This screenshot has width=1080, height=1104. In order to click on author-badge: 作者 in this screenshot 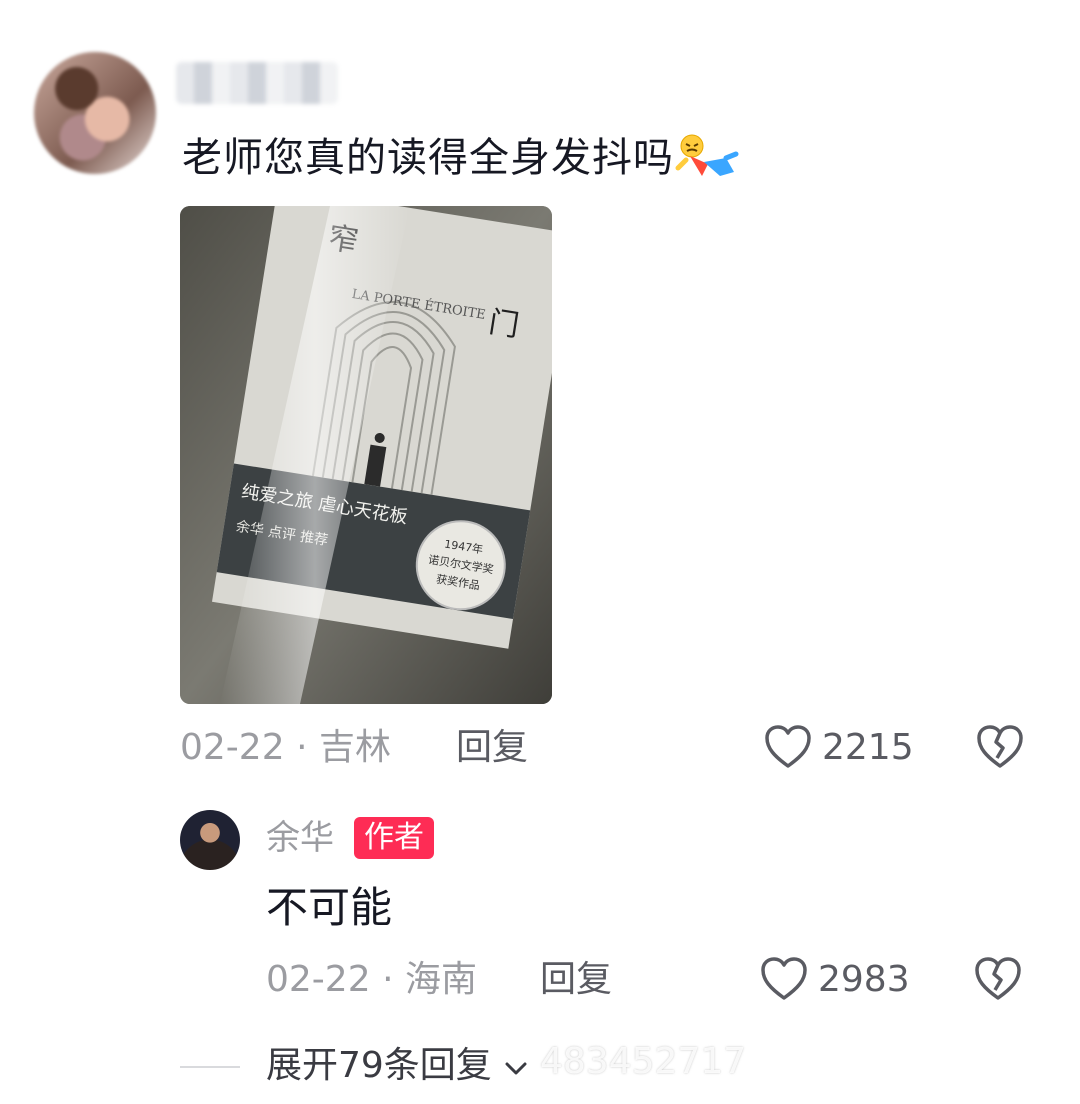, I will do `click(394, 838)`.